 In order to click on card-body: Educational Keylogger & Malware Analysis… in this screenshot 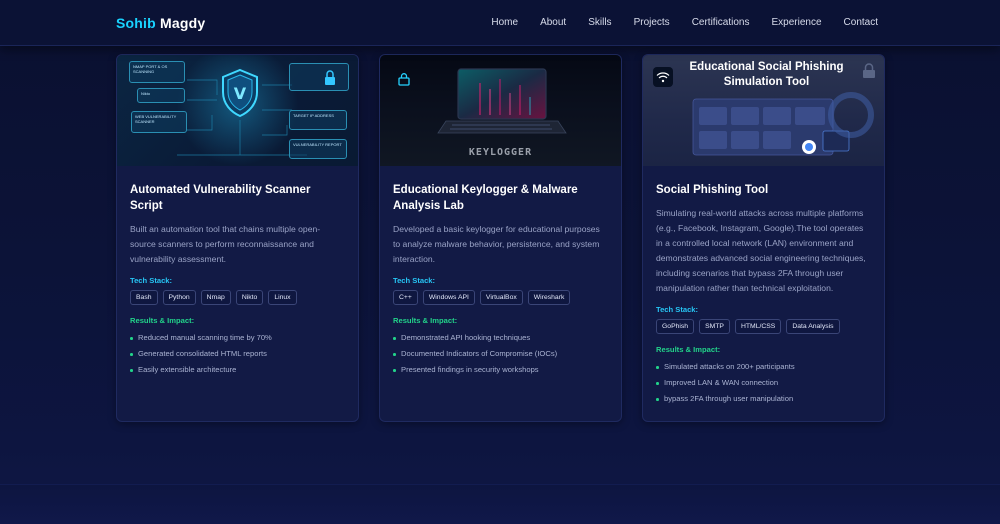, I will do `click(500, 279)`.